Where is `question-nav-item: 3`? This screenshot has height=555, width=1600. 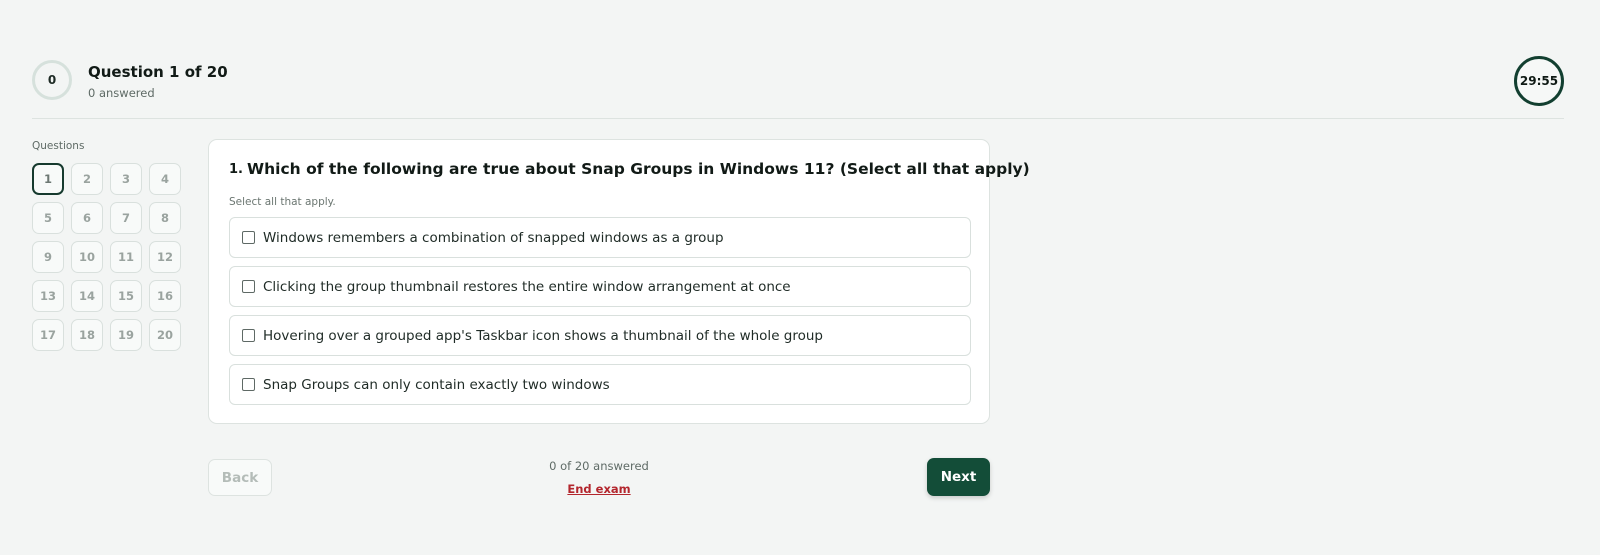
question-nav-item: 3 is located at coordinates (126, 179).